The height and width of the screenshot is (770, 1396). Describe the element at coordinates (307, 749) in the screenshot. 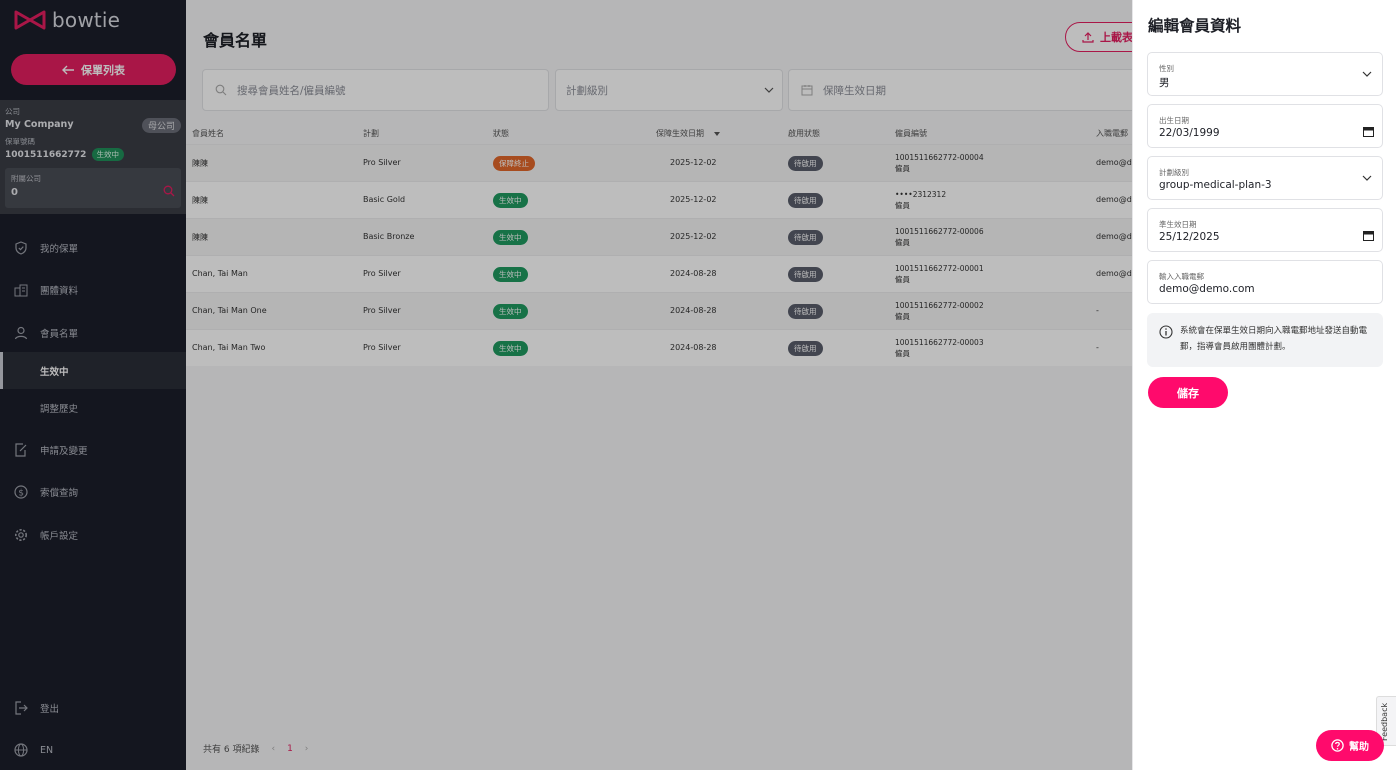

I see `next-page-icon: ›` at that location.